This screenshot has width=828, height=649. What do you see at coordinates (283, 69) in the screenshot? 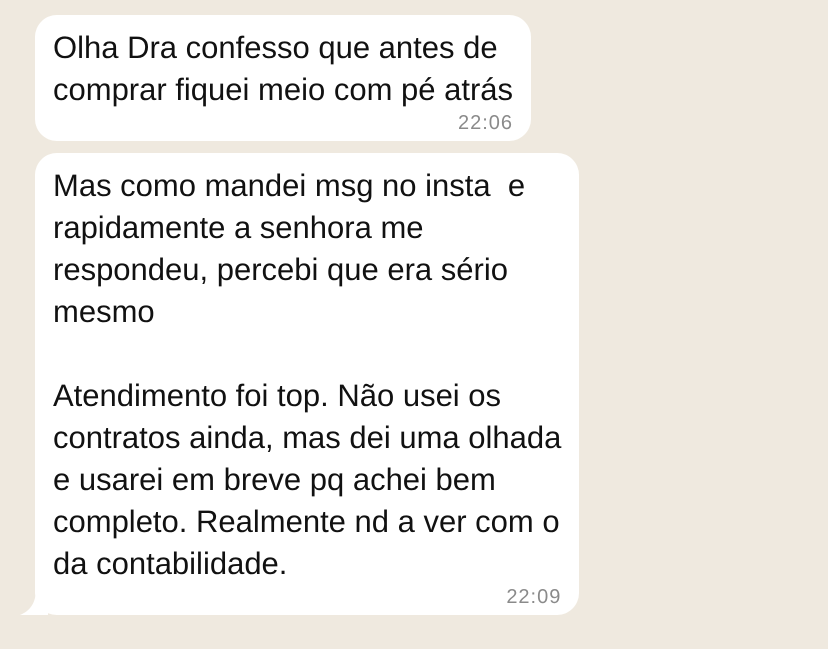
I see `message-text: Olha Dra confesso que antes de comprar fiquei meio com pé atrás` at bounding box center [283, 69].